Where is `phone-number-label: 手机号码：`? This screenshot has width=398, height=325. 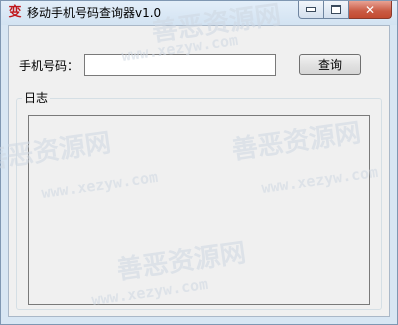 phone-number-label: 手机号码： is located at coordinates (49, 66).